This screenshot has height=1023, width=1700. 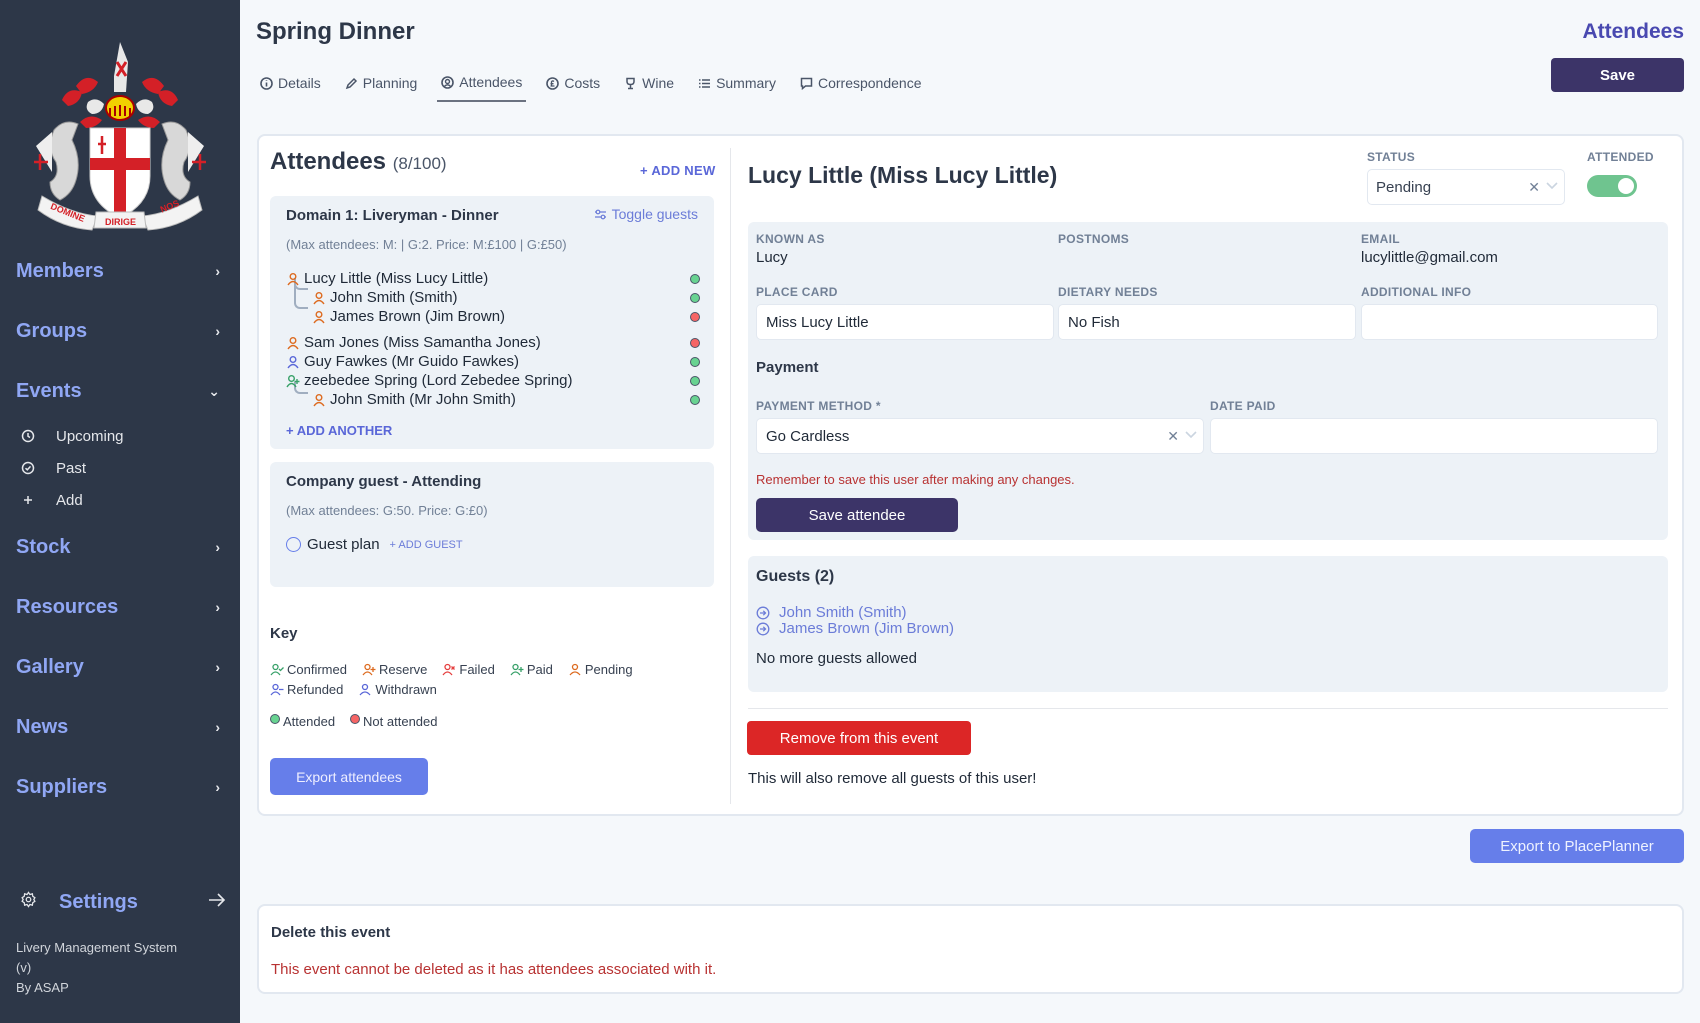 I want to click on additional-info-input, so click(x=1509, y=322).